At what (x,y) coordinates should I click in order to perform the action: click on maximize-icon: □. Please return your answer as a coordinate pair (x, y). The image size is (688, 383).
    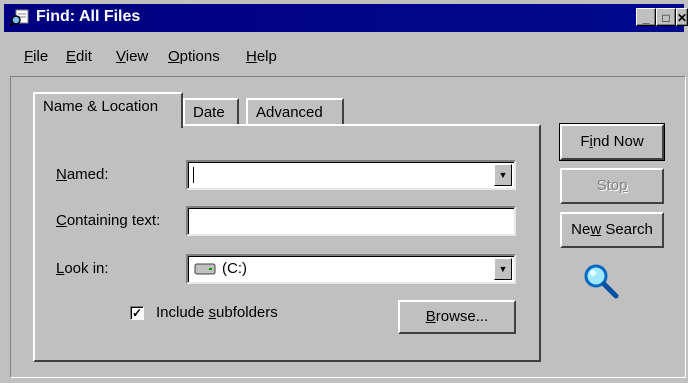
    Looking at the image, I should click on (666, 18).